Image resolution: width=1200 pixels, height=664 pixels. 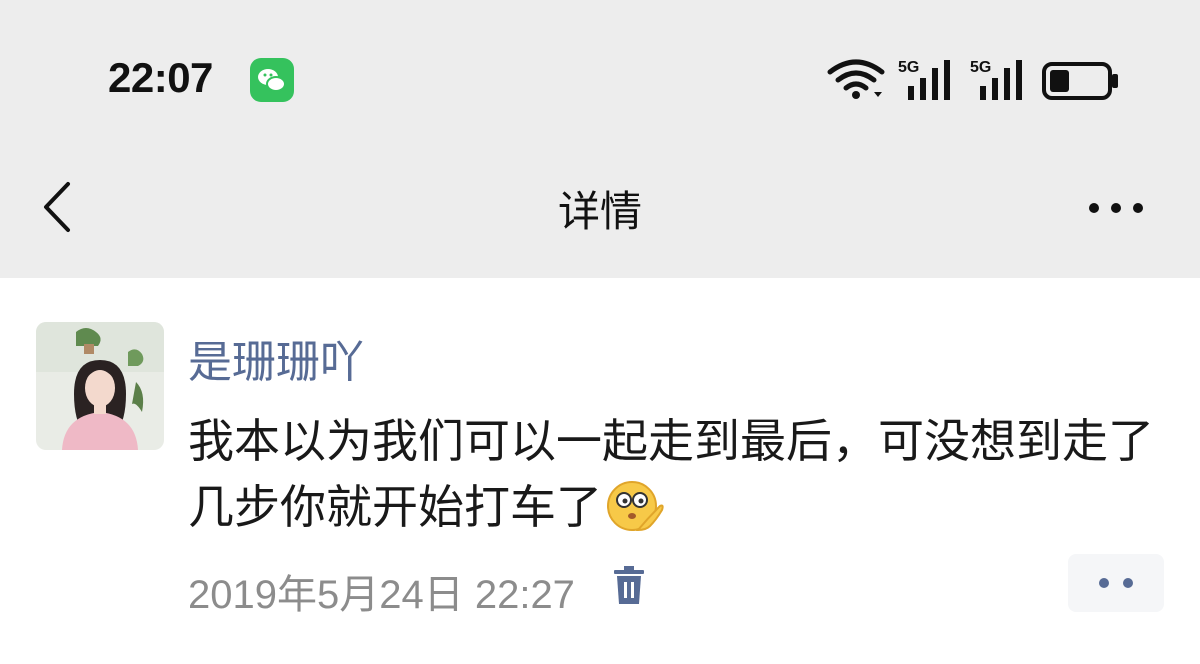 I want to click on wechat-icon, so click(x=272, y=80).